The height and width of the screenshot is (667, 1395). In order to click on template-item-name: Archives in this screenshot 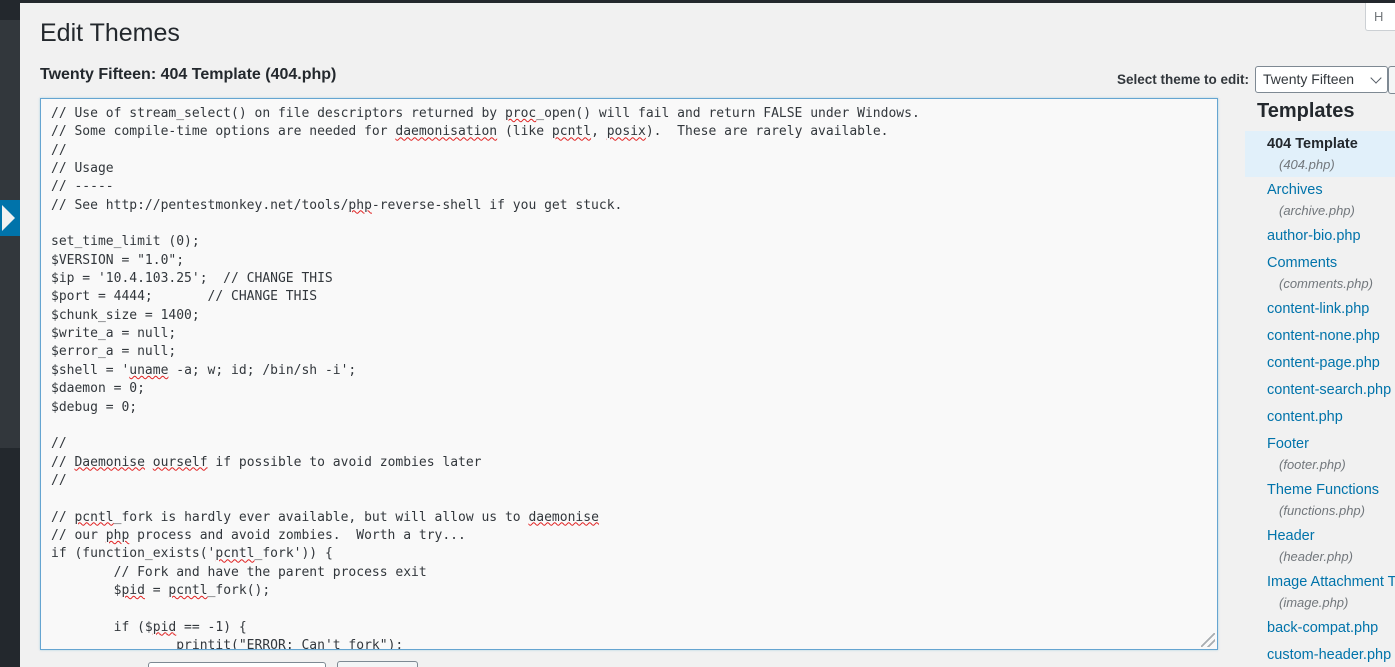, I will do `click(1328, 190)`.